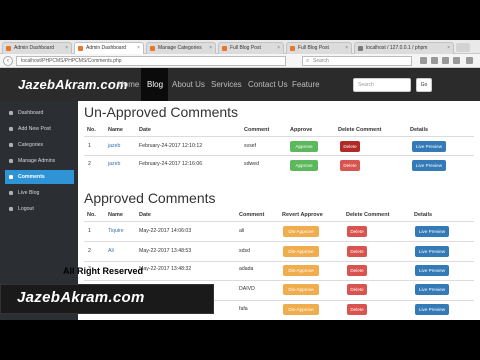 The image size is (480, 360). What do you see at coordinates (404, 48) in the screenshot?
I see `browser-tab: localhost / 127.0.0.1 / phpm ×` at bounding box center [404, 48].